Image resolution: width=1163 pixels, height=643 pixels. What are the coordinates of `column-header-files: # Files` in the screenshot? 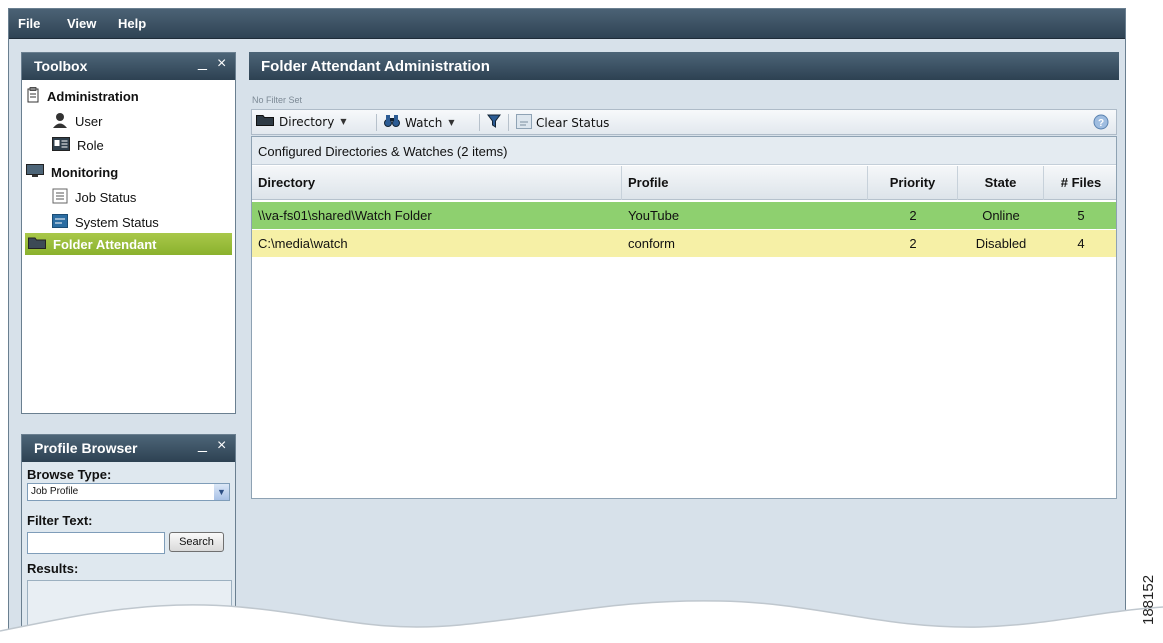 It's located at (1081, 183).